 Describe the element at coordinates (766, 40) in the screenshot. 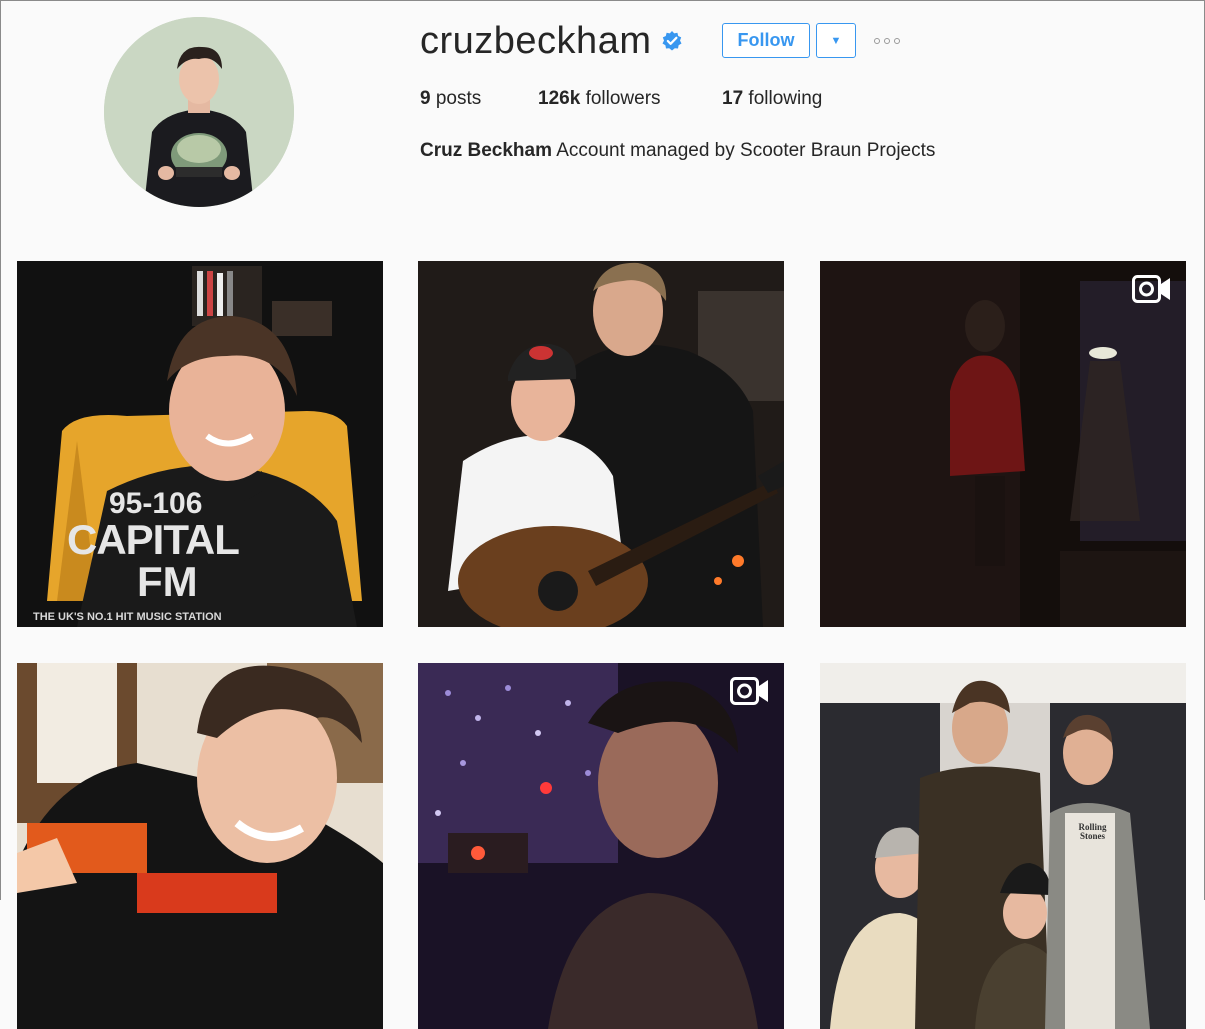

I see `follow-button: Follow` at that location.